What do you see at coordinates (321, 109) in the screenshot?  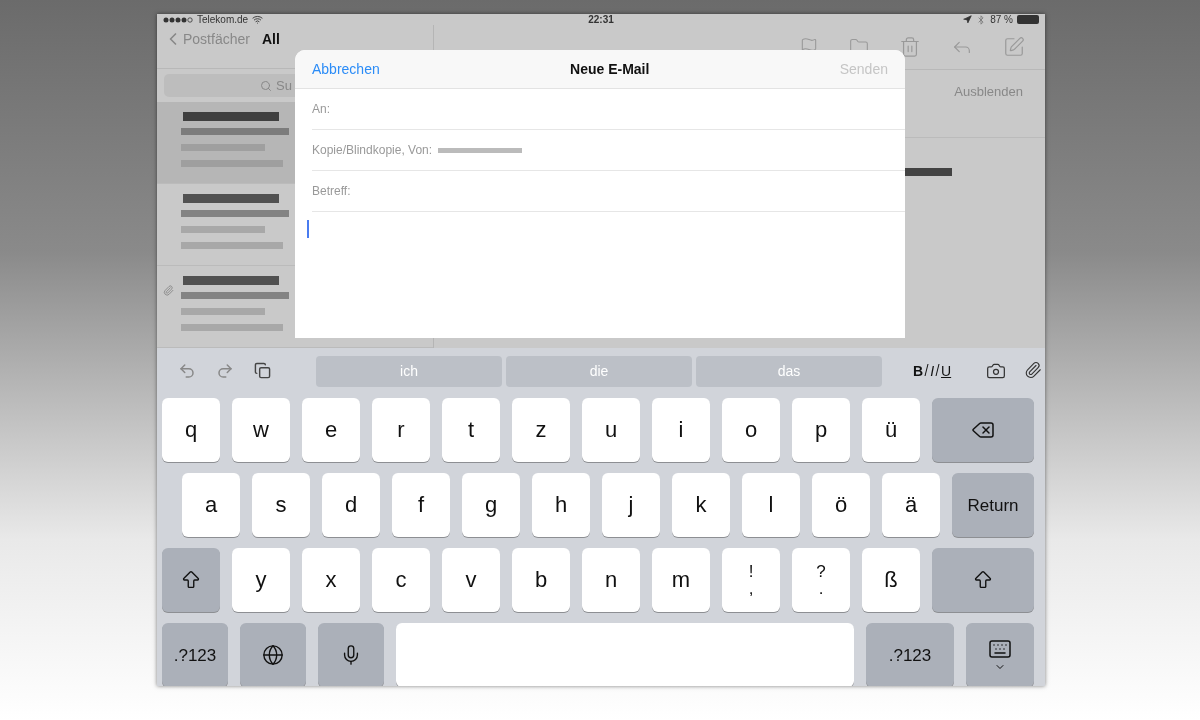 I see `field-label: An:` at bounding box center [321, 109].